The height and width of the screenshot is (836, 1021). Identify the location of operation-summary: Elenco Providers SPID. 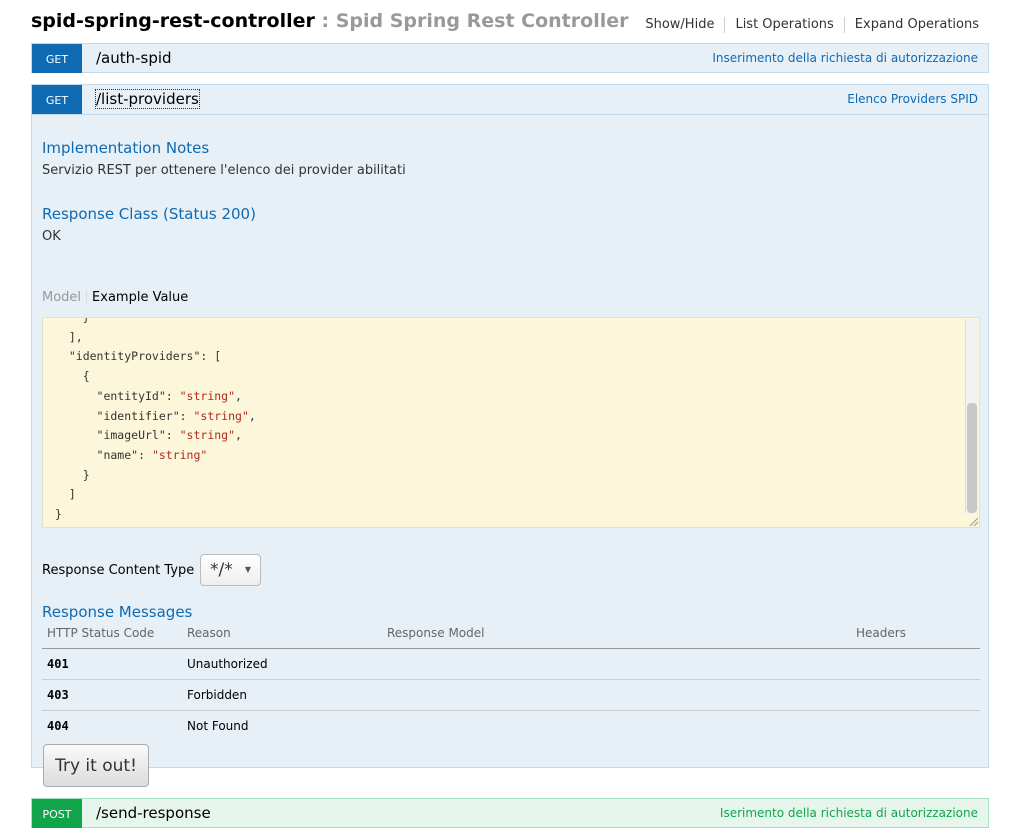
(912, 99).